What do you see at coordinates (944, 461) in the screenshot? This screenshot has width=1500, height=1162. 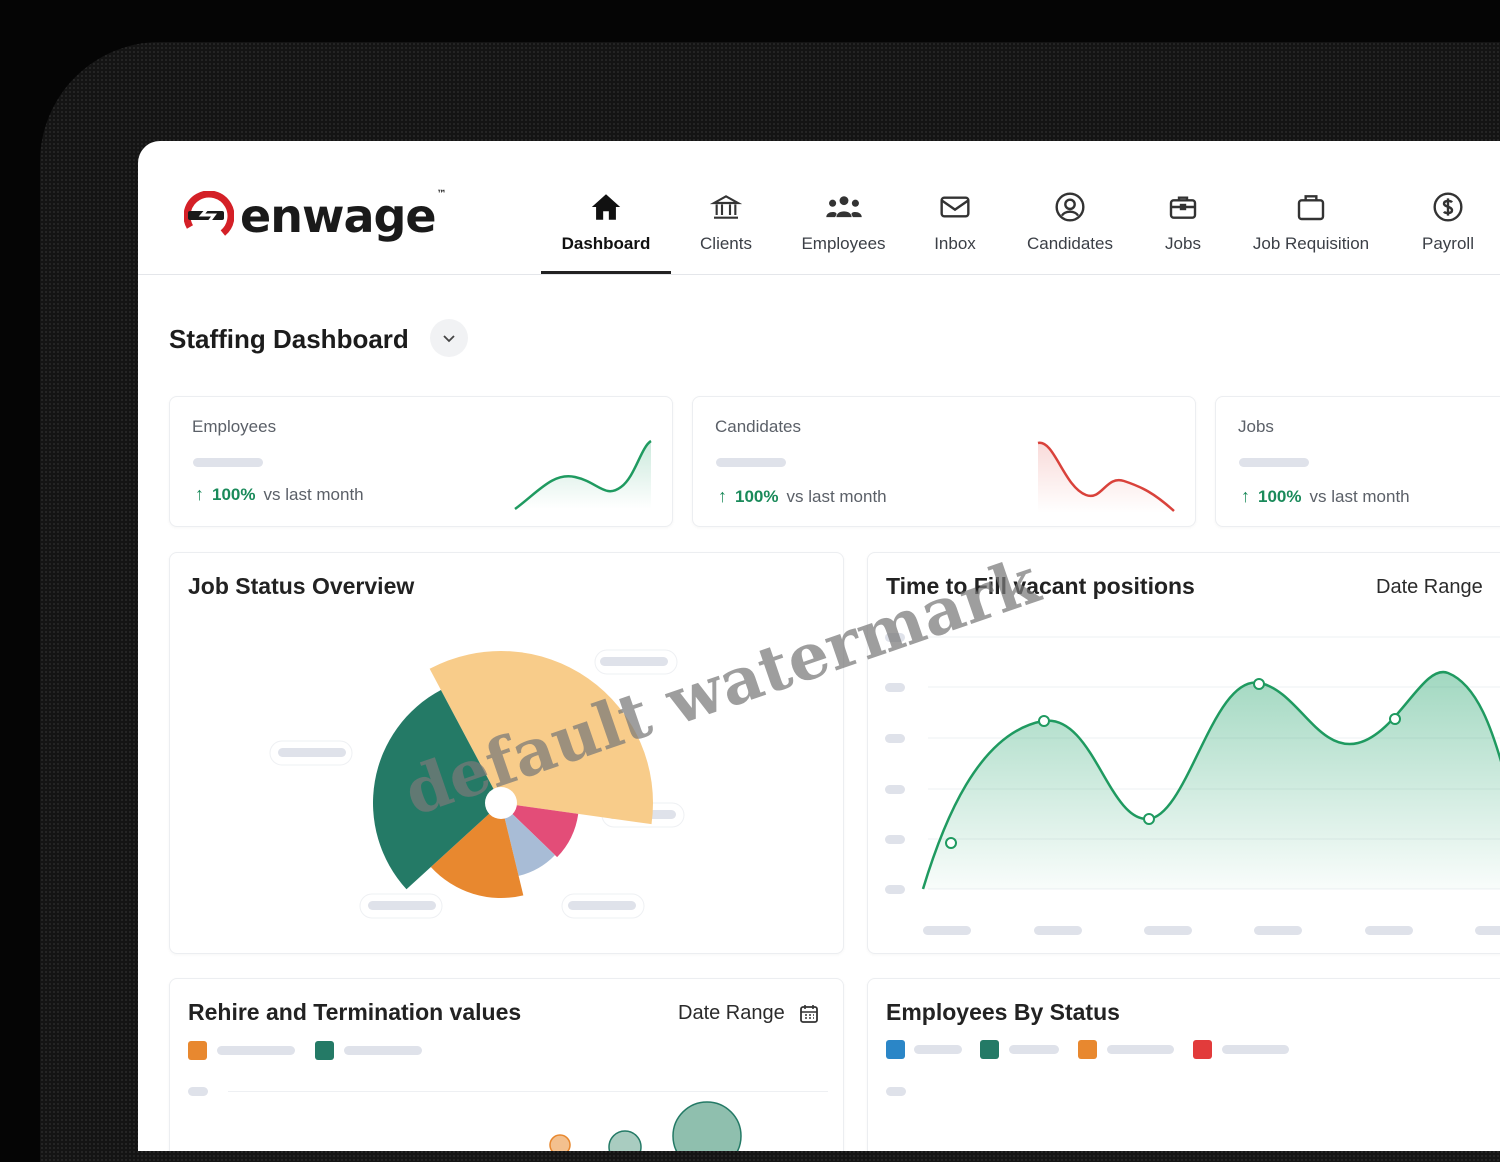 I see `stat-card-candidates: Candidates ↑ 100% vs last month` at bounding box center [944, 461].